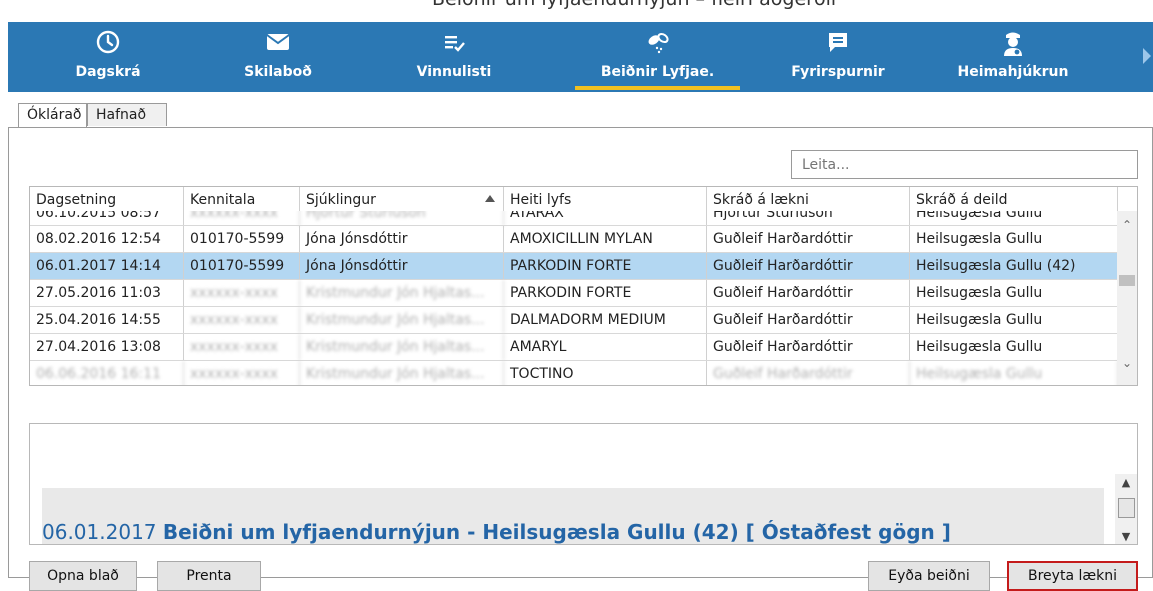  What do you see at coordinates (107, 373) in the screenshot?
I see `cell-date: 06.06.2016 16:11` at bounding box center [107, 373].